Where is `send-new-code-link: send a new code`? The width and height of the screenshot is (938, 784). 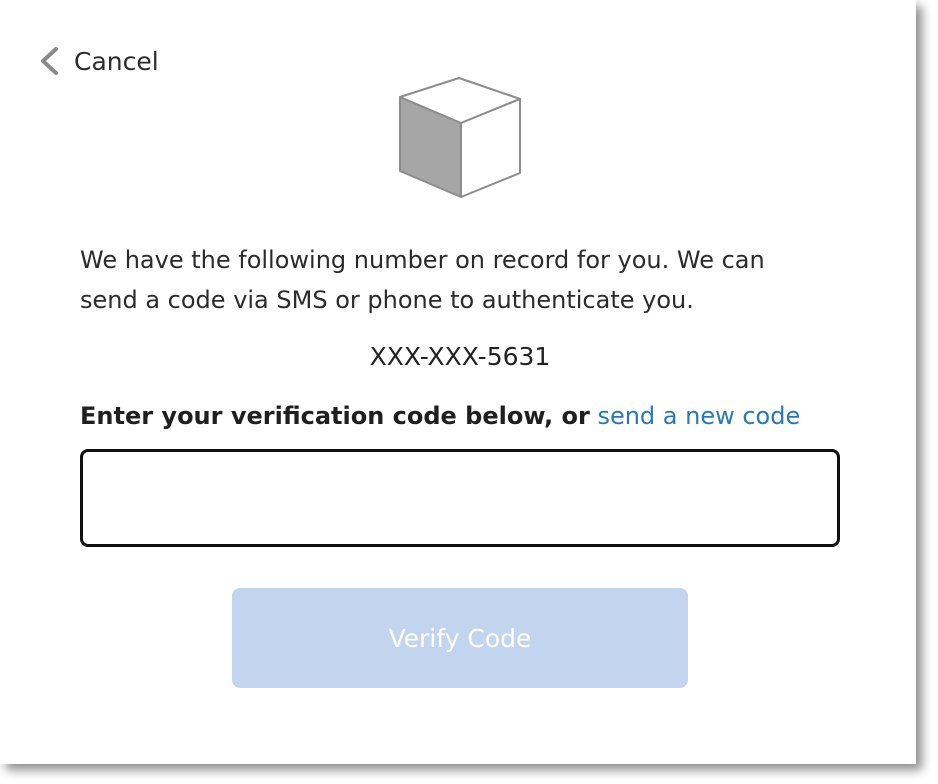
send-new-code-link: send a new code is located at coordinates (698, 416).